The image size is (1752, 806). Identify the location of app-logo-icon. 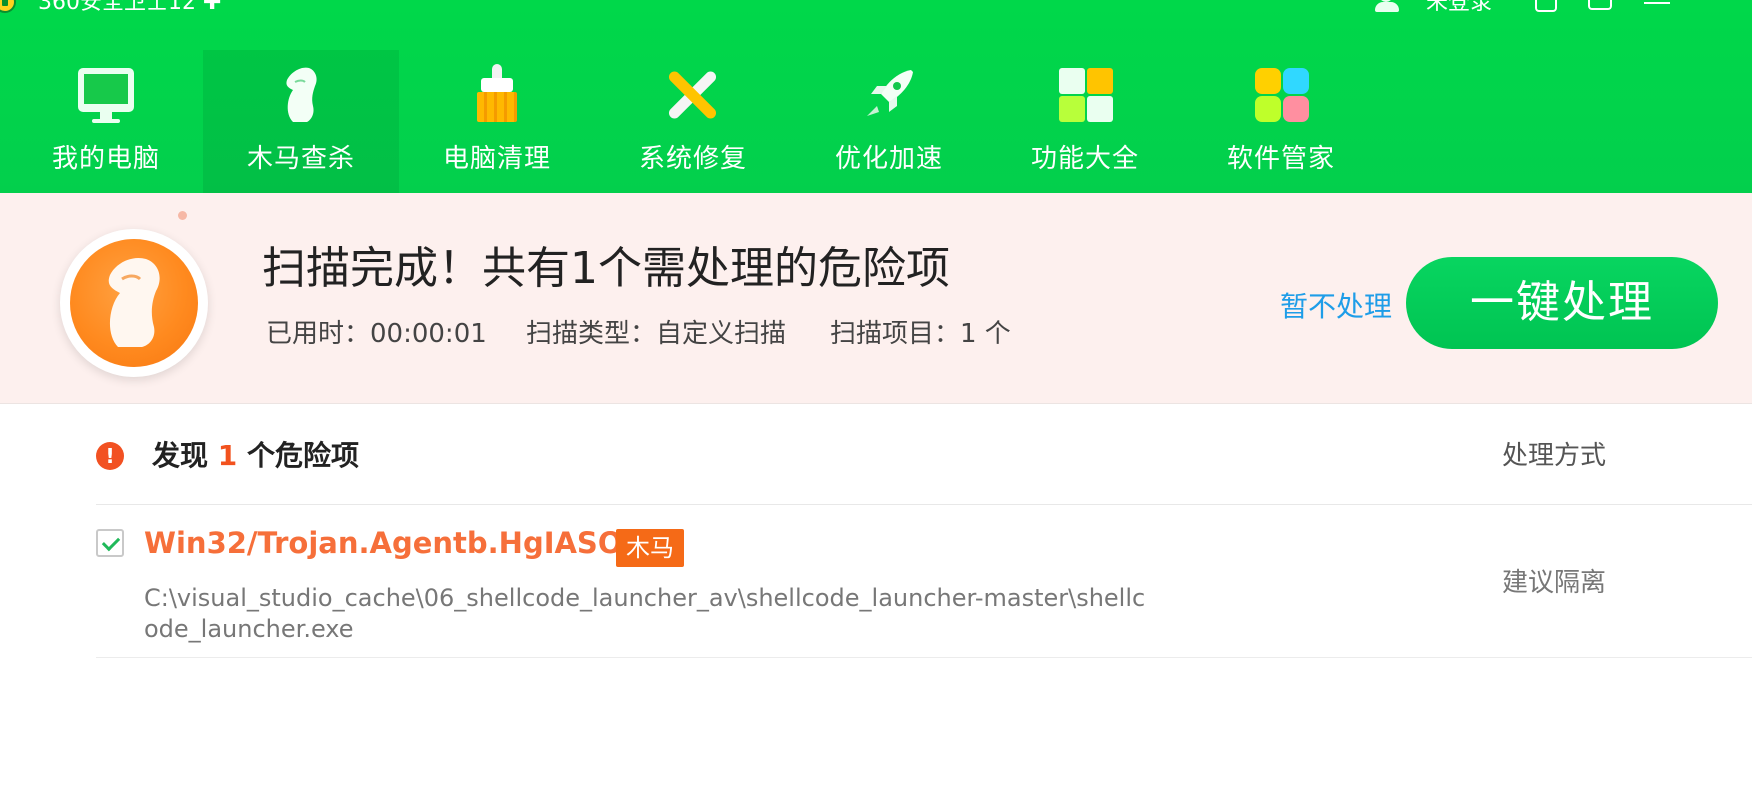
(8, 6).